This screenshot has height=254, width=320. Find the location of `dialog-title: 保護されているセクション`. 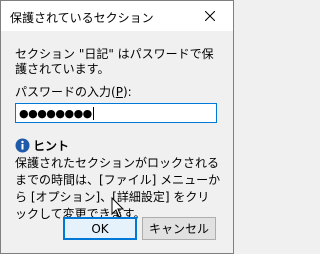

dialog-title: 保護されているセクション is located at coordinates (82, 18).